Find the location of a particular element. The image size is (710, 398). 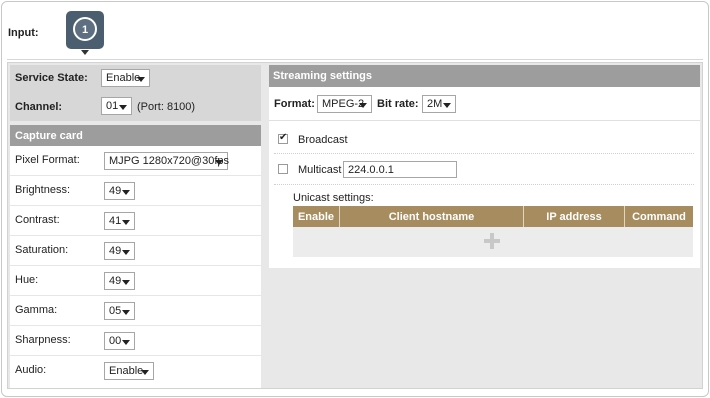

broadcast-checkbox: ✔ is located at coordinates (283, 138).